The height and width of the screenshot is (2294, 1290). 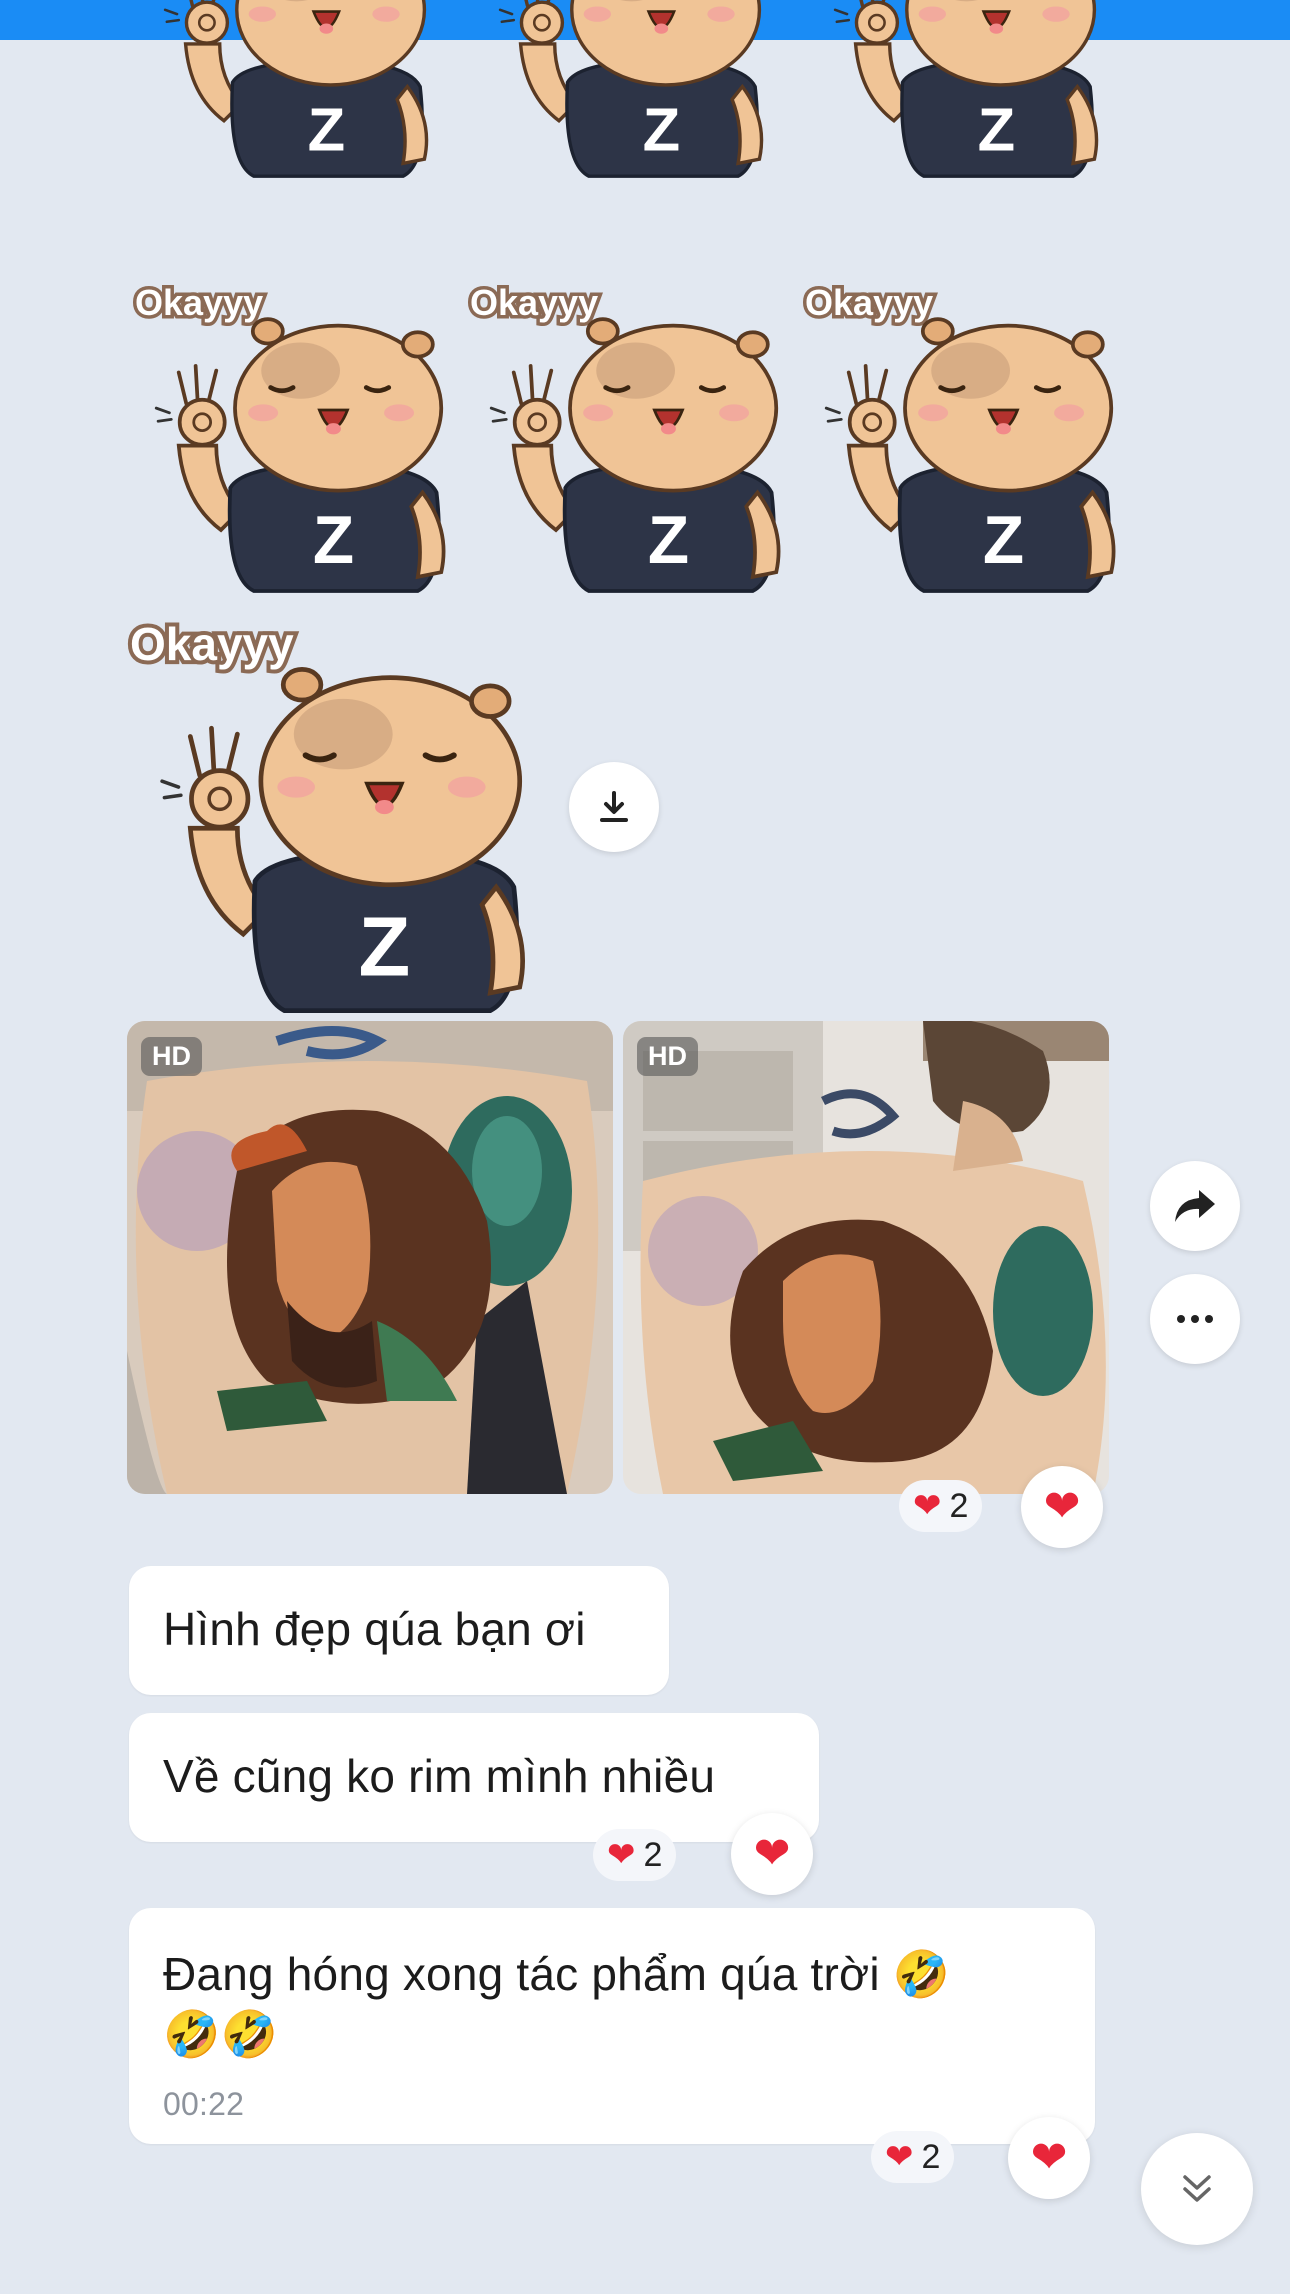 I want to click on more-options-button, so click(x=1195, y=1319).